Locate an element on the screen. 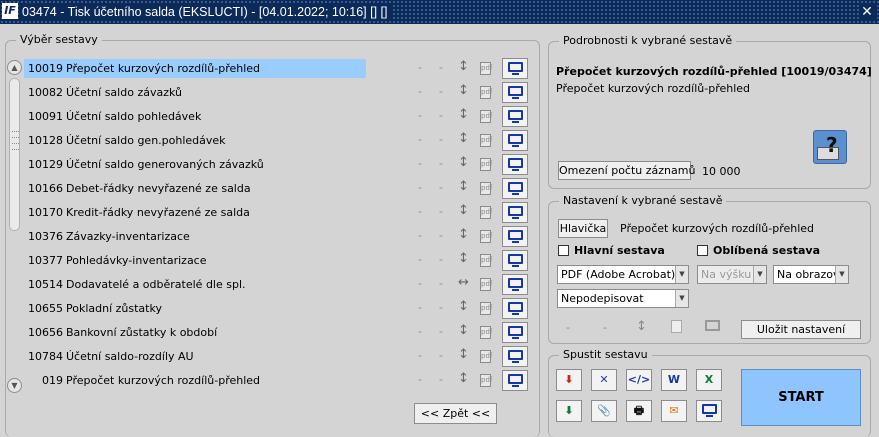 The height and width of the screenshot is (437, 879). list-item: 10082 Účetní saldo závazků - - ↕ pdf is located at coordinates (273, 93).